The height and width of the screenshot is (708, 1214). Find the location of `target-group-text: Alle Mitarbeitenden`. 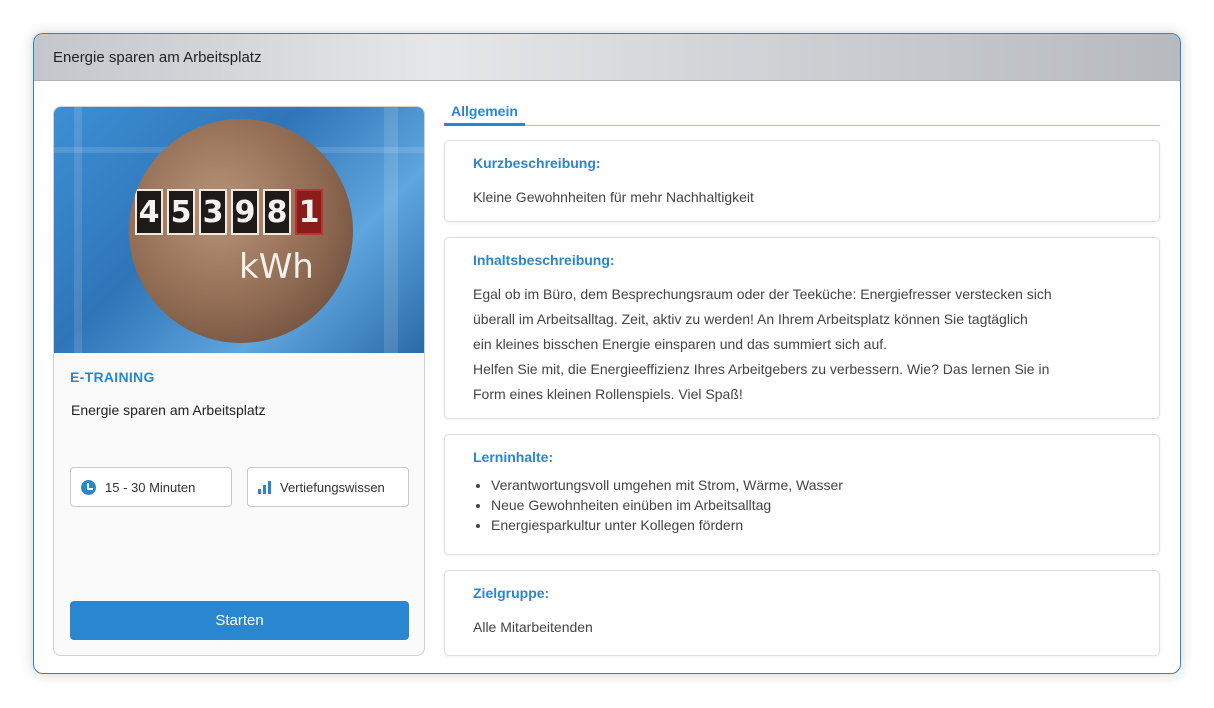

target-group-text: Alle Mitarbeitenden is located at coordinates (533, 627).